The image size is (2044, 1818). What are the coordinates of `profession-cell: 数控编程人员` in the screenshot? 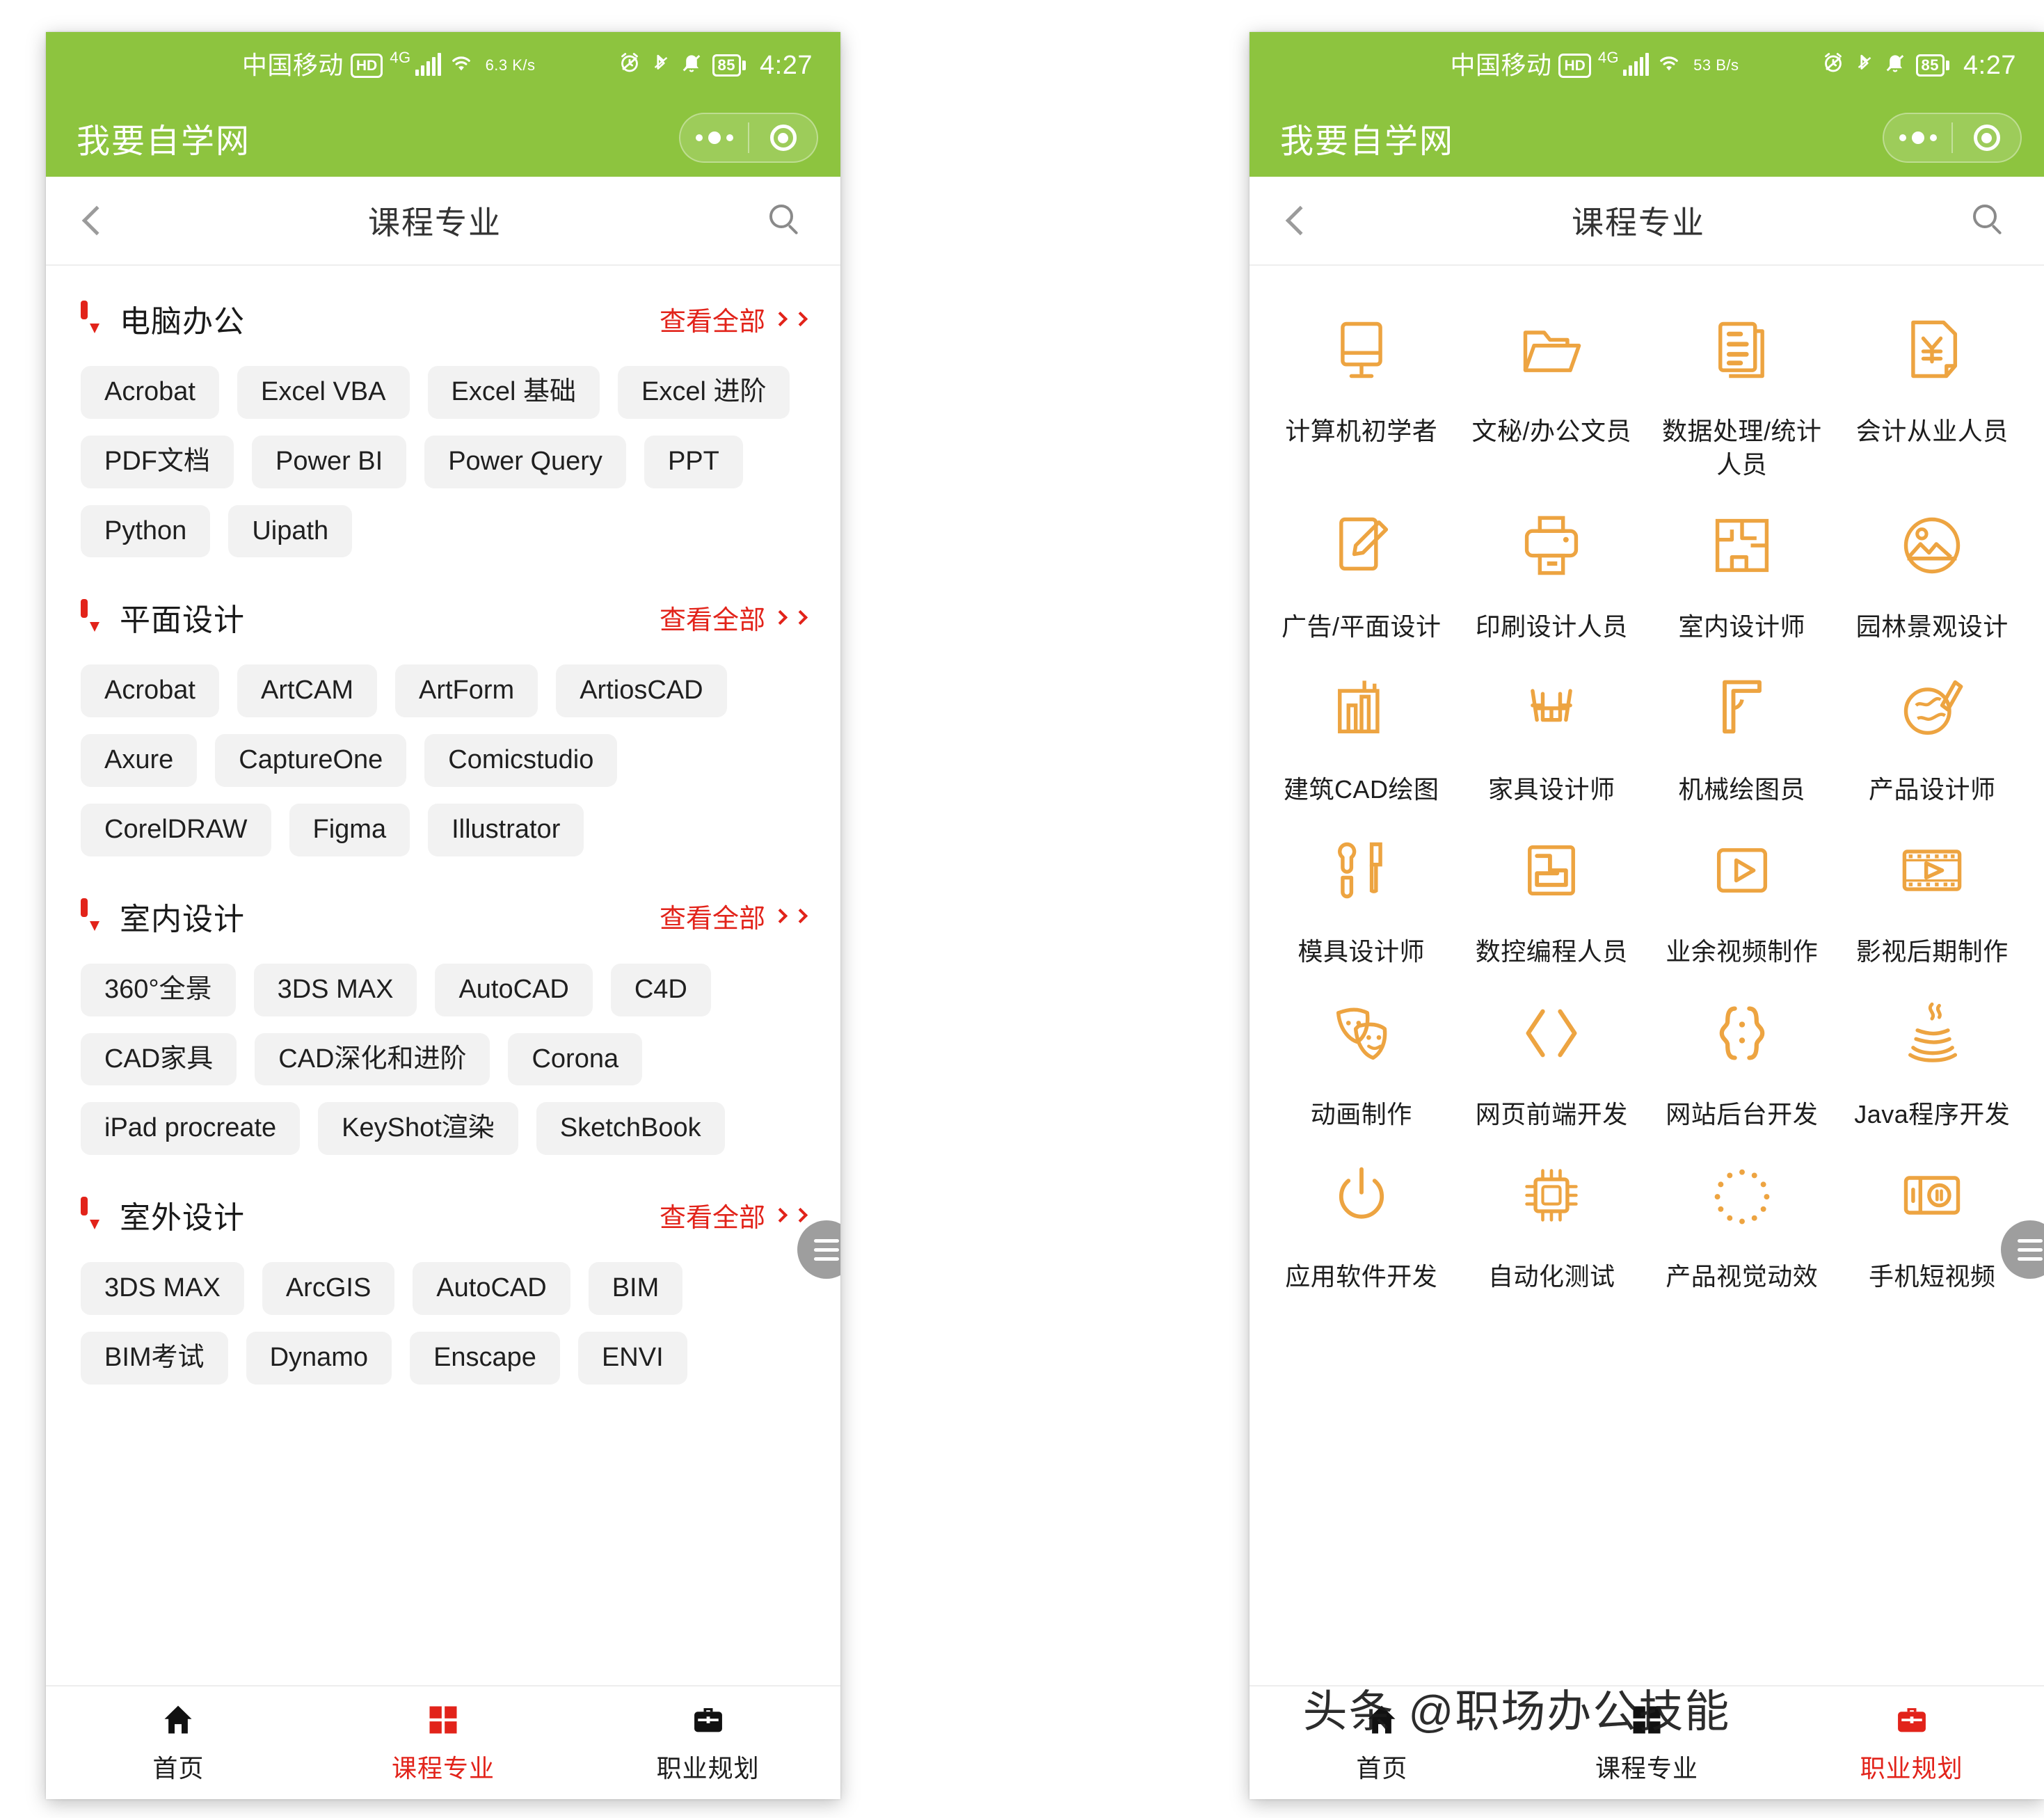 It's located at (1552, 899).